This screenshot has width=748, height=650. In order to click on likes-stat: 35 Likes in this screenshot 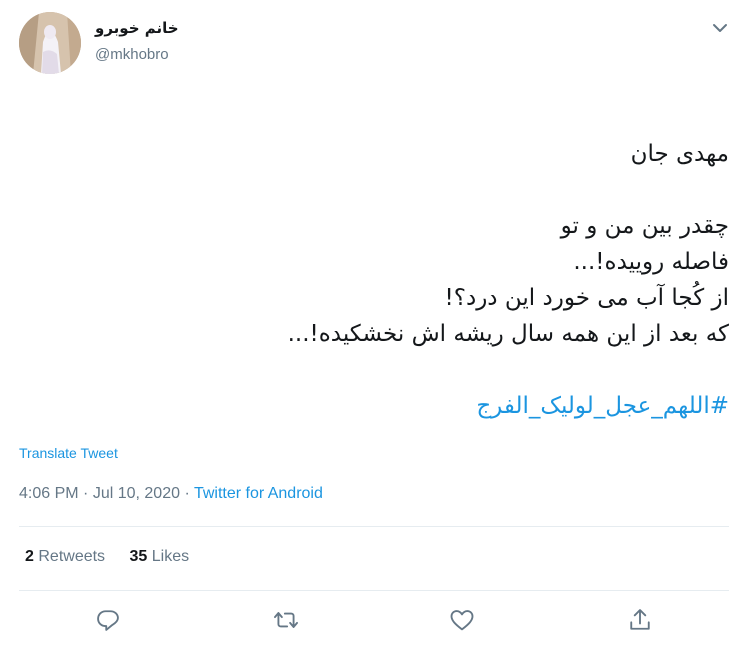, I will do `click(160, 556)`.